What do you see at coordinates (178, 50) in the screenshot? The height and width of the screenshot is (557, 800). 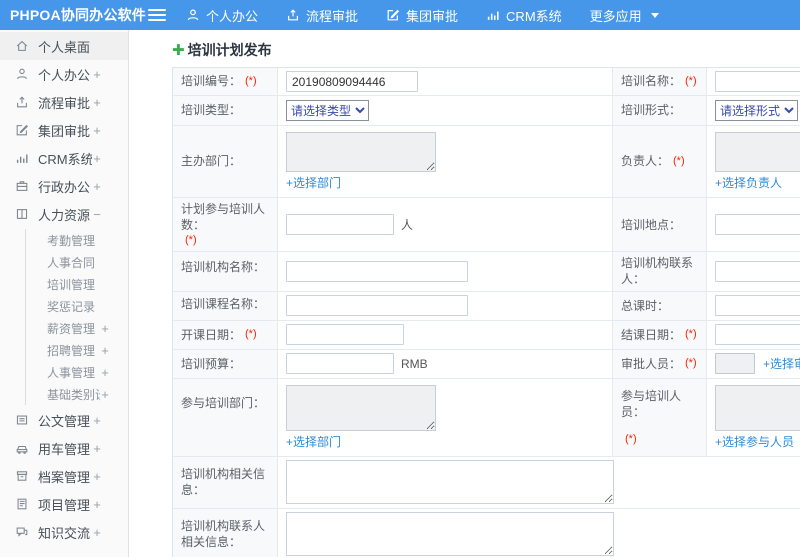 I see `add-icon: ✚` at bounding box center [178, 50].